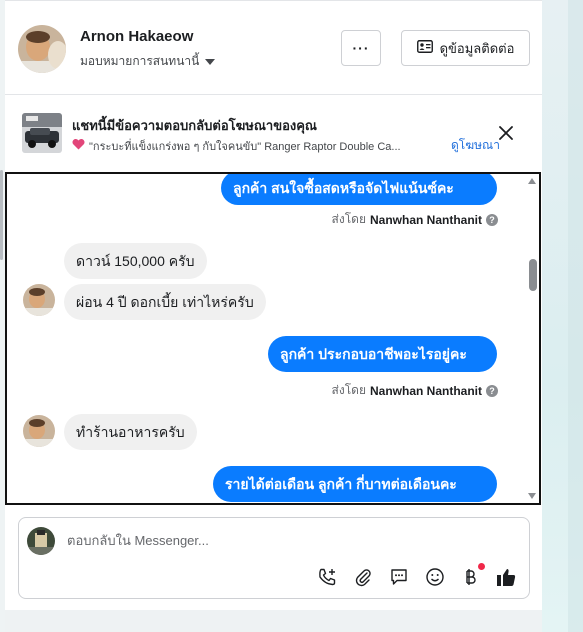 The height and width of the screenshot is (632, 583). What do you see at coordinates (130, 432) in the screenshot?
I see `message-incoming: ทำร้านอาหารครับ` at bounding box center [130, 432].